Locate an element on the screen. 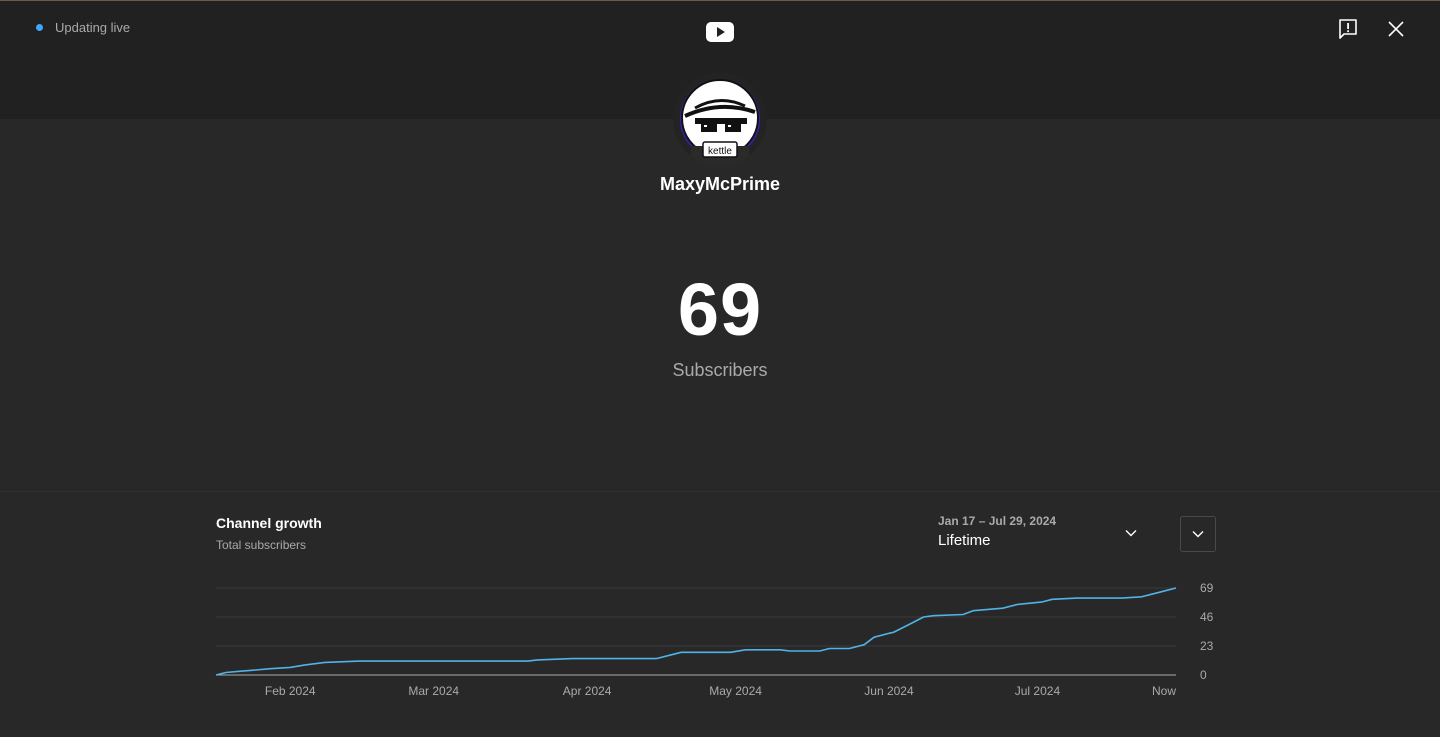 This screenshot has width=1440, height=737. y-tick-label: 23 is located at coordinates (1207, 646).